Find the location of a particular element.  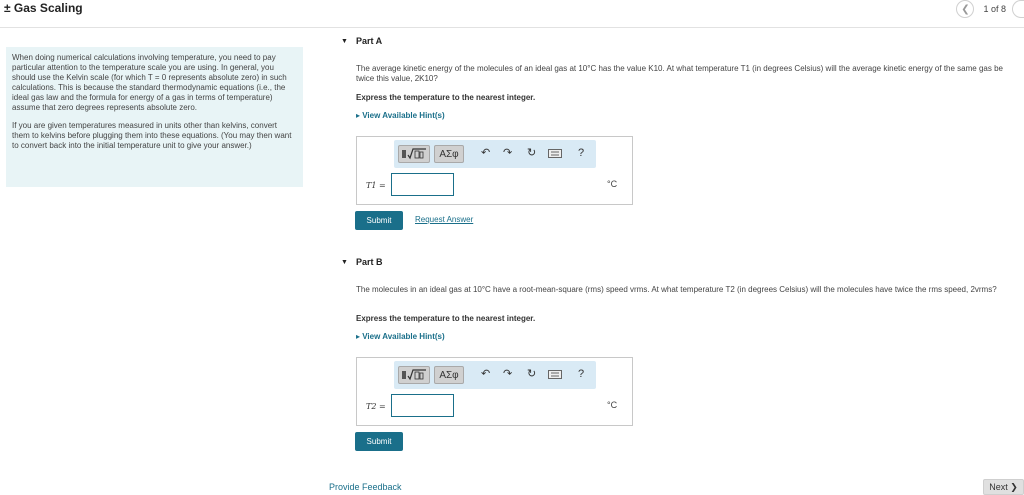

provide-feedback-link: Provide Feedback is located at coordinates (365, 487).